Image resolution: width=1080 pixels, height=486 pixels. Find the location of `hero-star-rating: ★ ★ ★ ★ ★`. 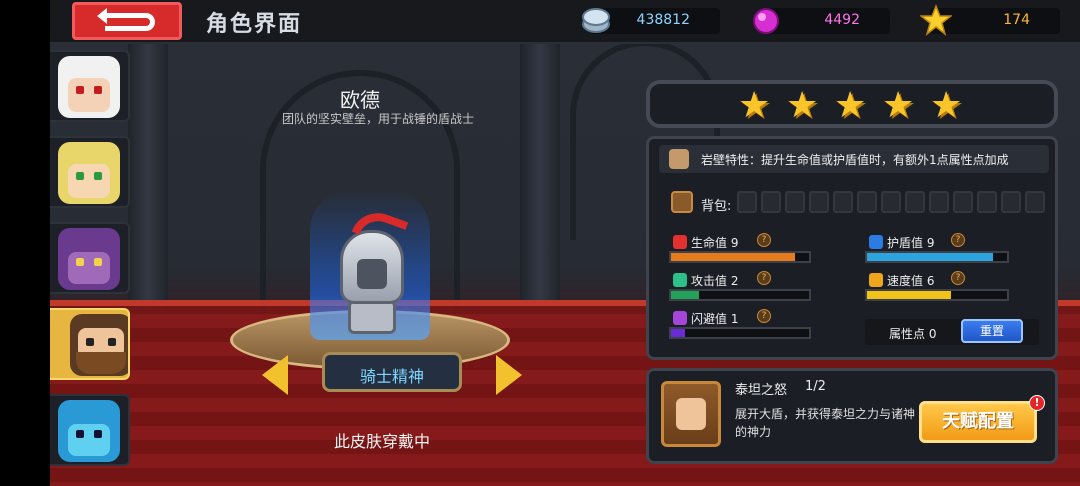

hero-star-rating: ★ ★ ★ ★ ★ is located at coordinates (852, 104).